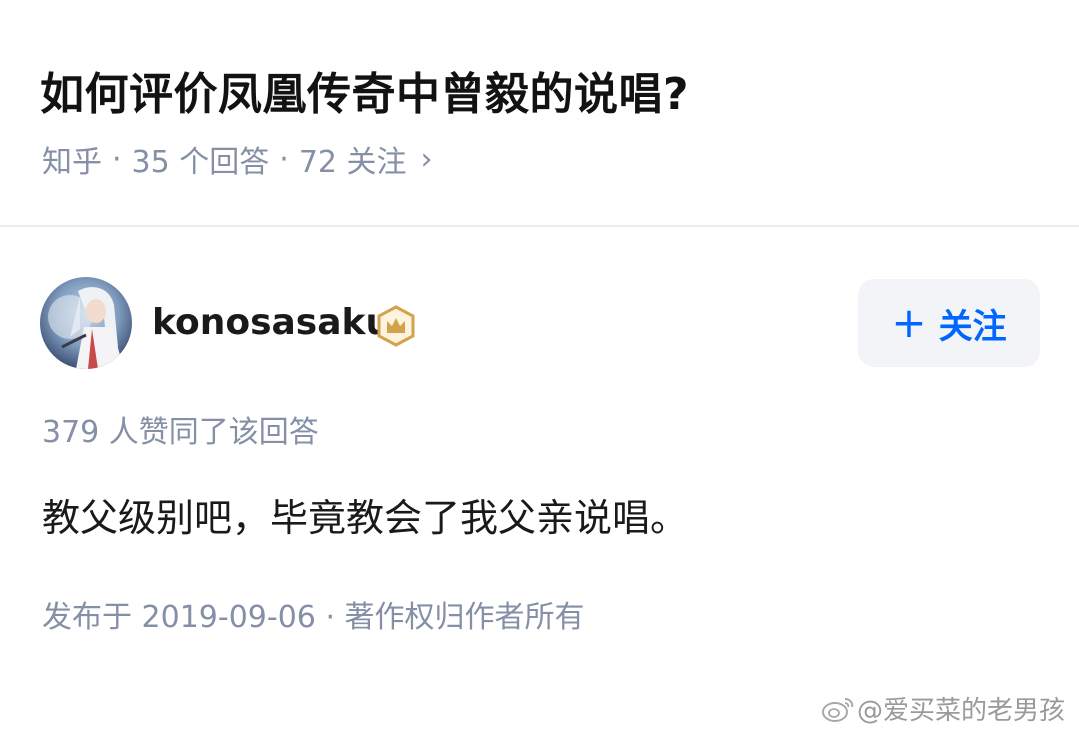 This screenshot has height=731, width=1079. What do you see at coordinates (909, 322) in the screenshot?
I see `plus-icon: +` at bounding box center [909, 322].